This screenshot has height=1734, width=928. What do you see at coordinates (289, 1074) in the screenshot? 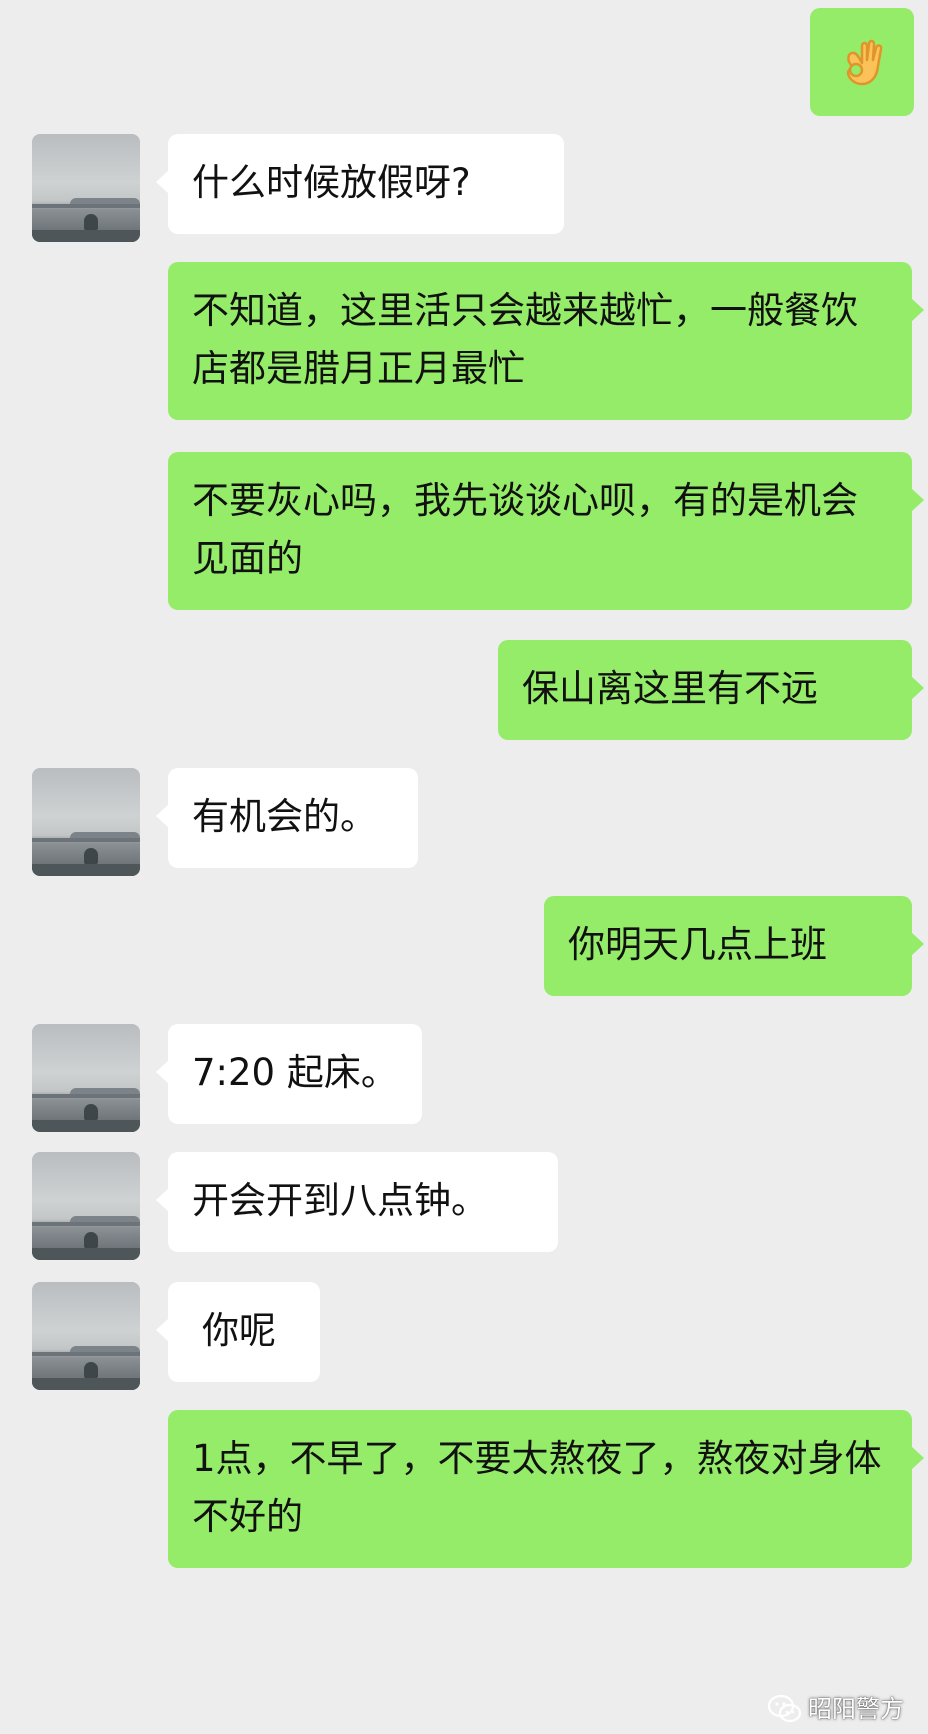
I see `incoming-message-bubble: 7:20 起床。` at bounding box center [289, 1074].